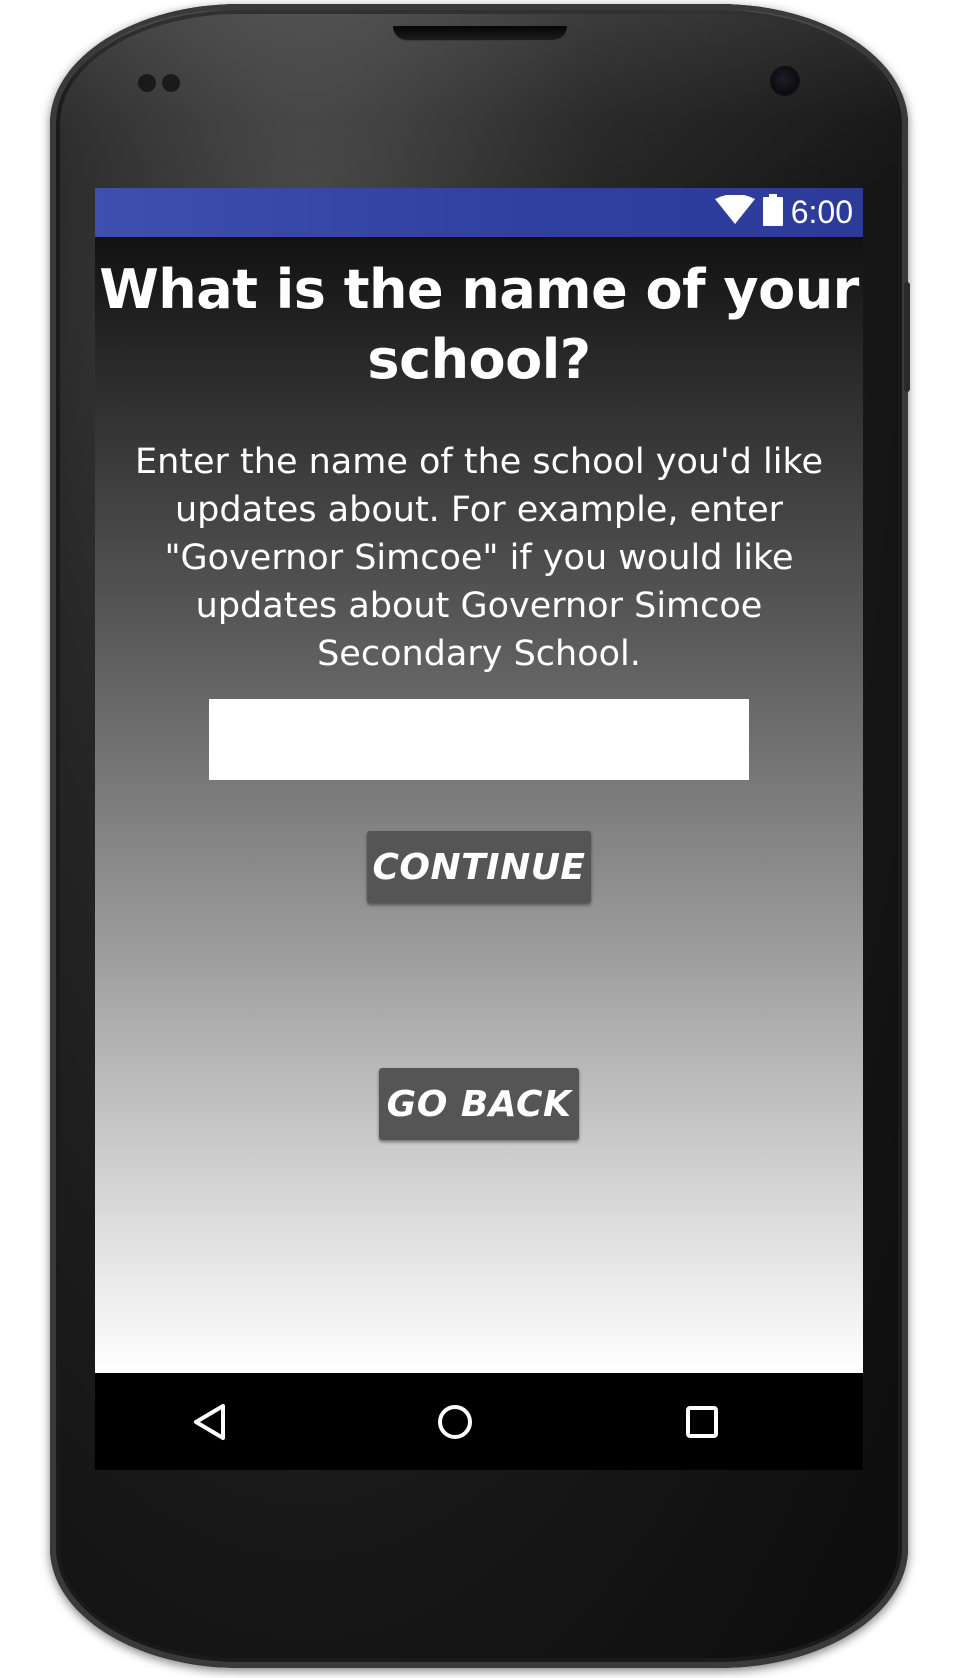 Image resolution: width=958 pixels, height=1678 pixels. What do you see at coordinates (907, 337) in the screenshot?
I see `power-button` at bounding box center [907, 337].